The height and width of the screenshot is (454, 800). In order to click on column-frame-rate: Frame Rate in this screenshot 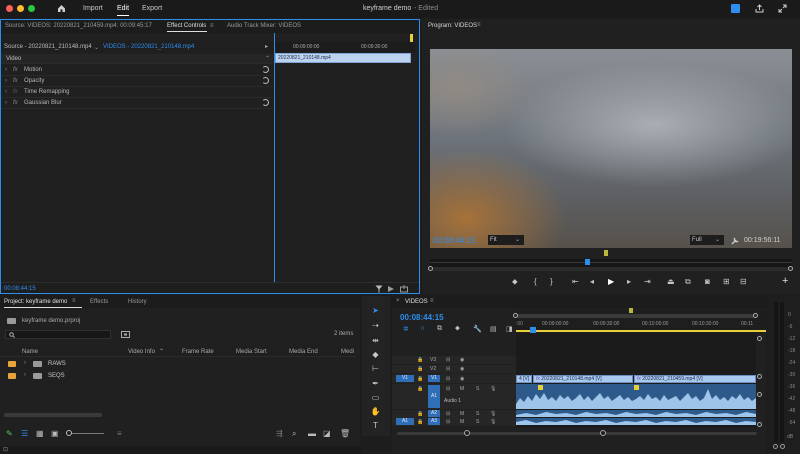, I will do `click(198, 352)`.